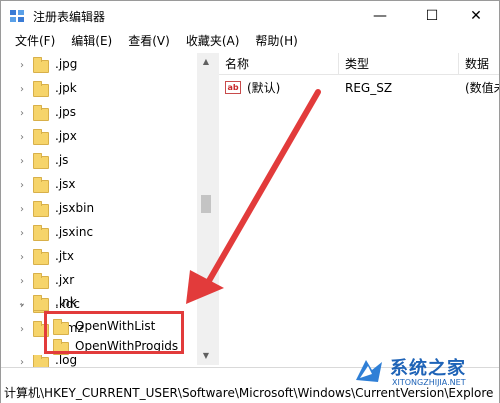  I want to click on tree-item: › .jsx, so click(99, 185).